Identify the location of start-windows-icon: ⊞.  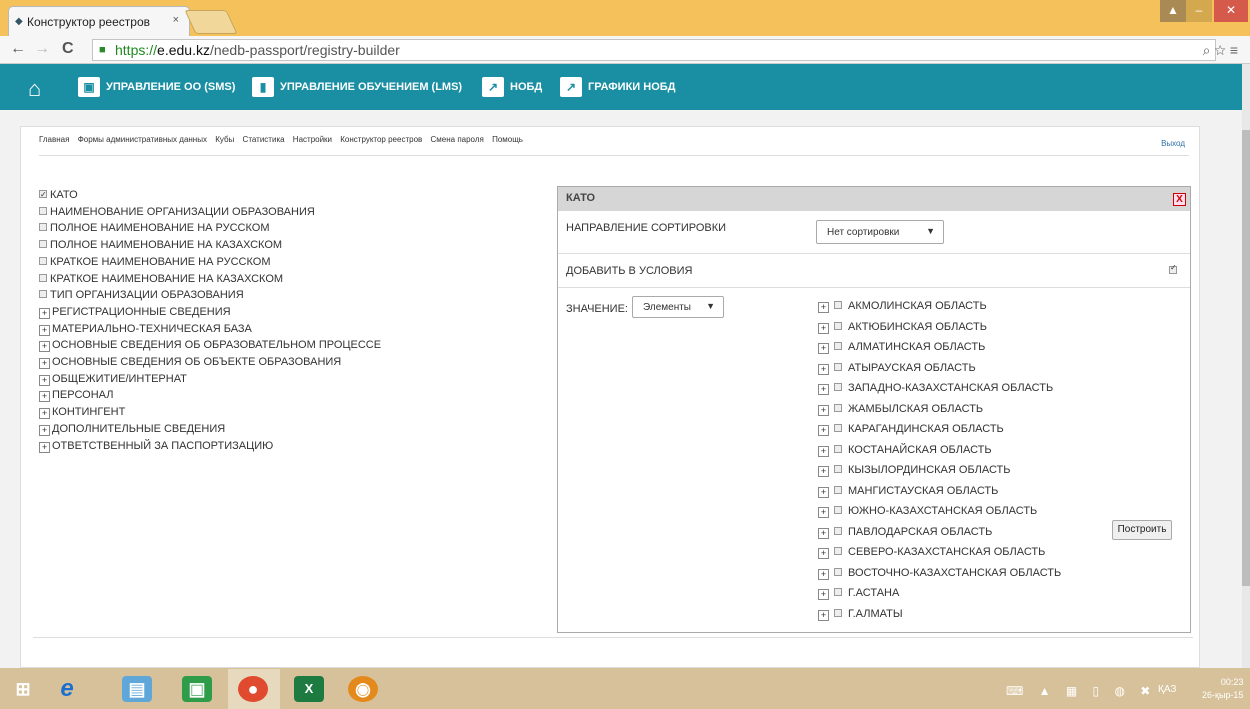
(23, 689).